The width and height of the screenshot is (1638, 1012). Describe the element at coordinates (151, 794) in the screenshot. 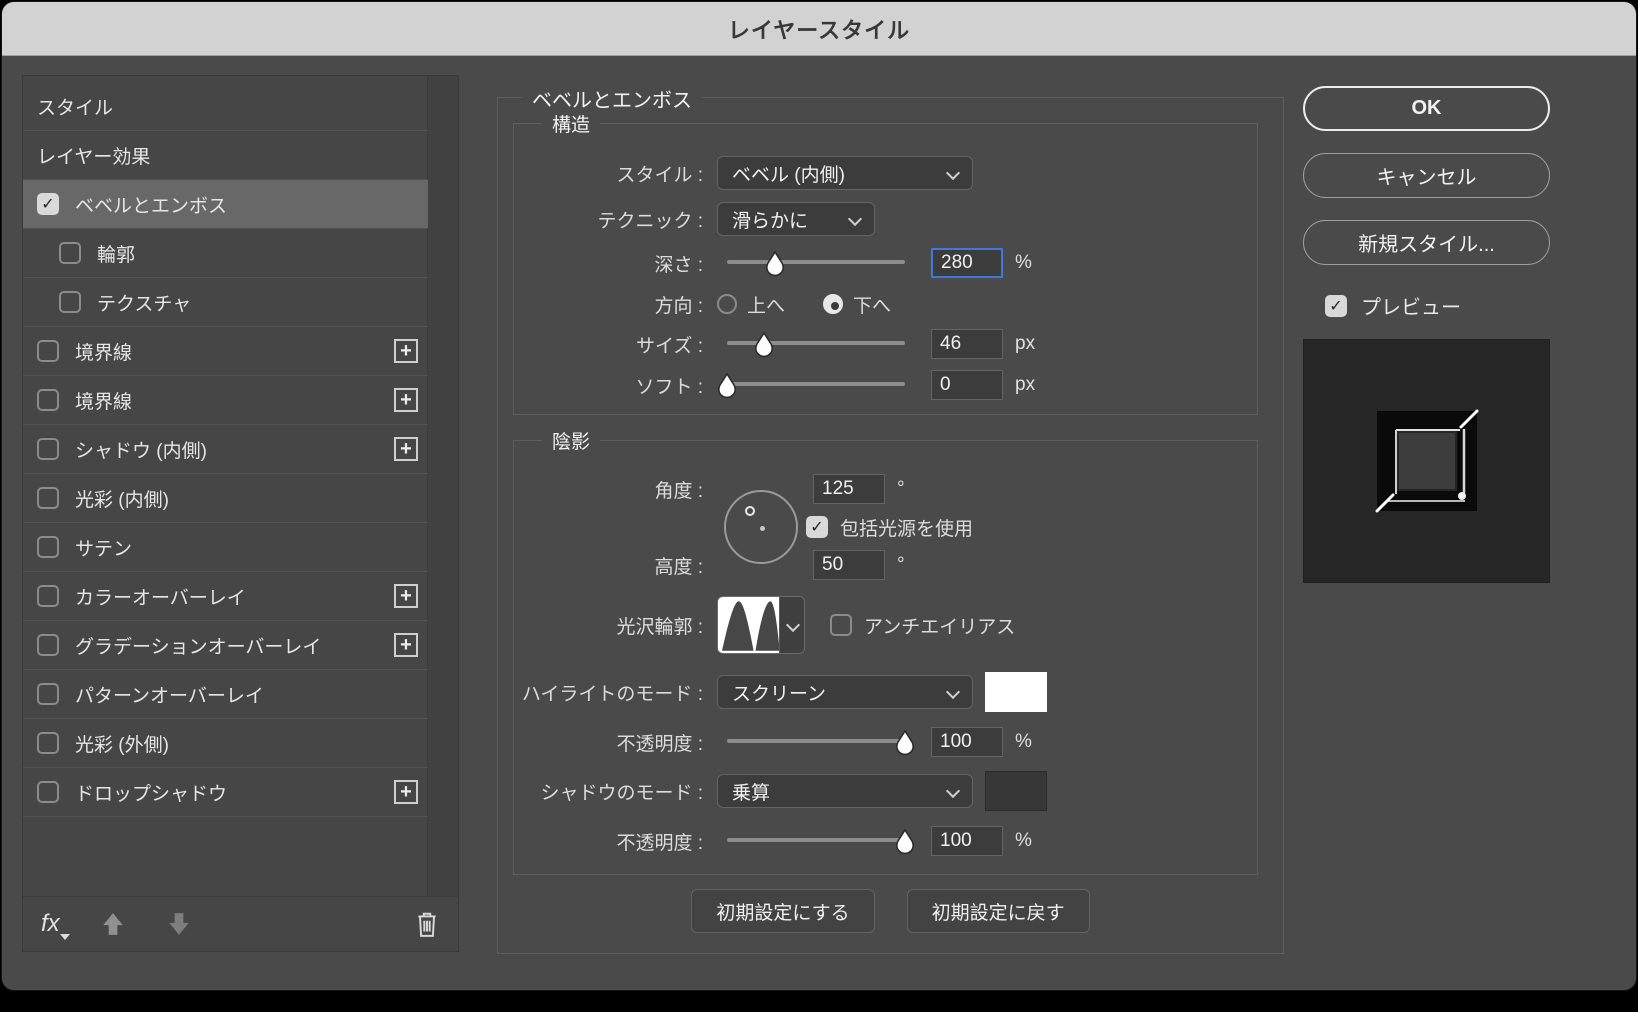

I see `sidebar-item-label: ドロップシャドウ` at that location.